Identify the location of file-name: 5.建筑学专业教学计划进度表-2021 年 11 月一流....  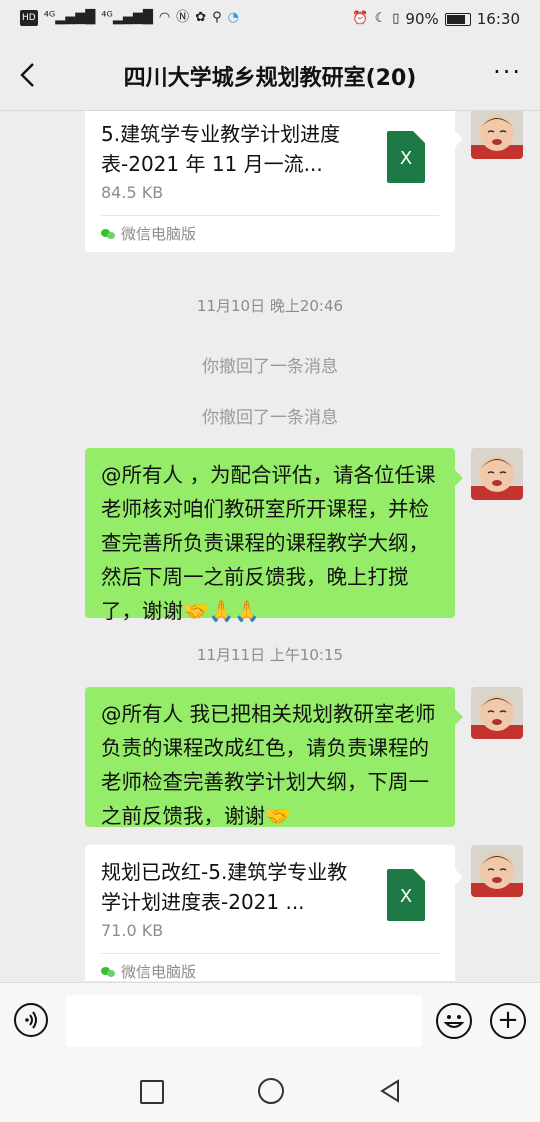
(221, 149).